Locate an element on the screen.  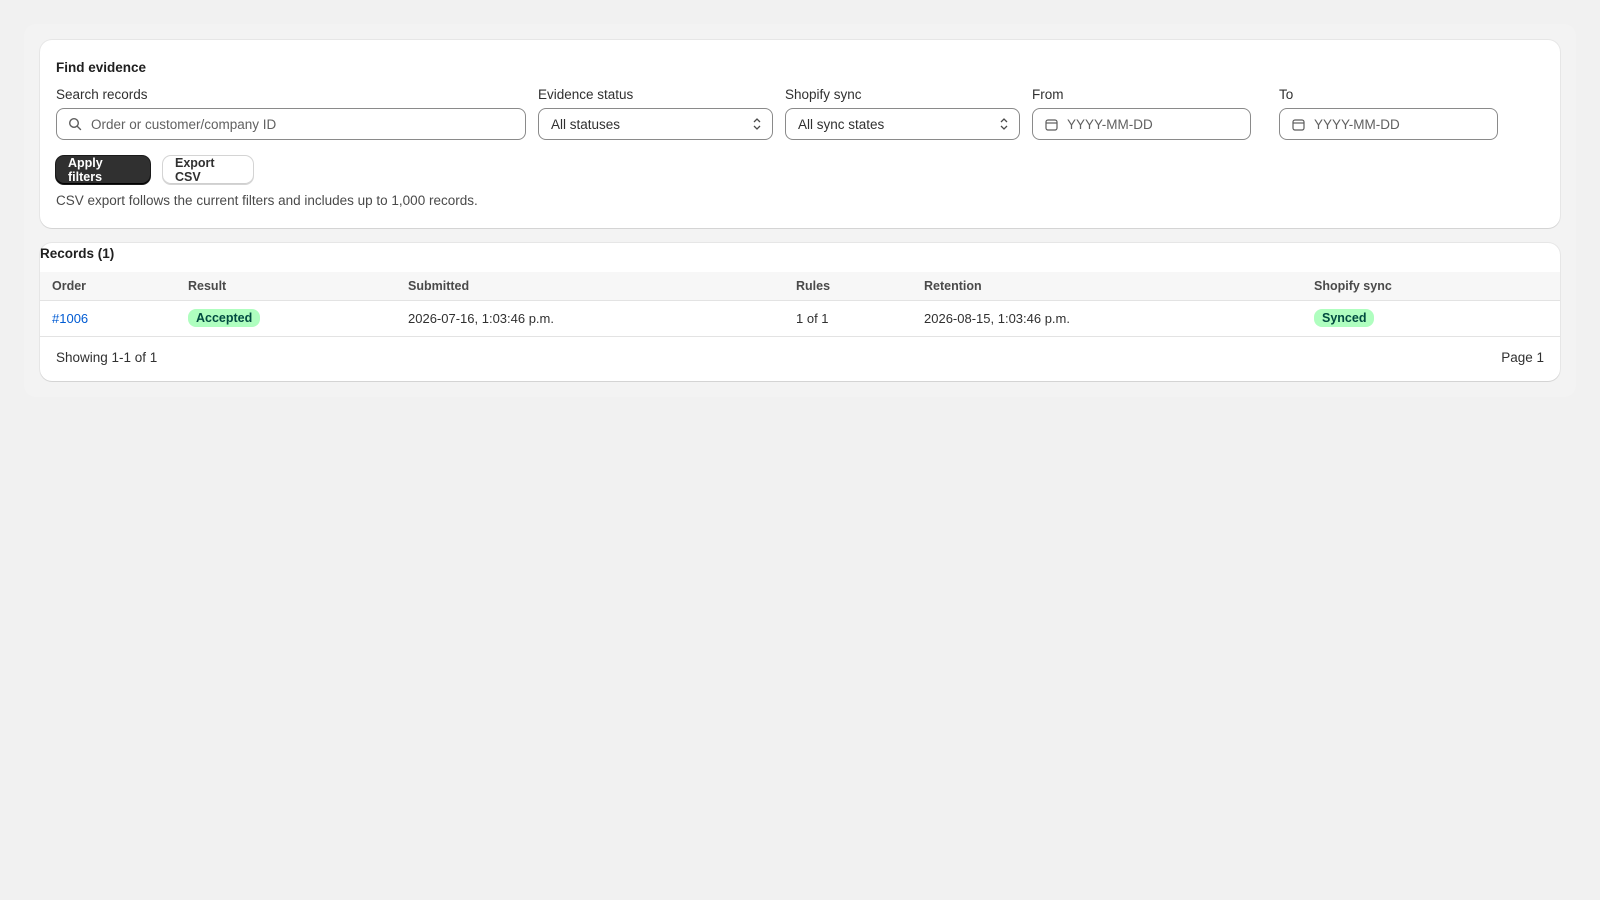
pagination-summary: Showing 1-1 of 1 is located at coordinates (107, 357).